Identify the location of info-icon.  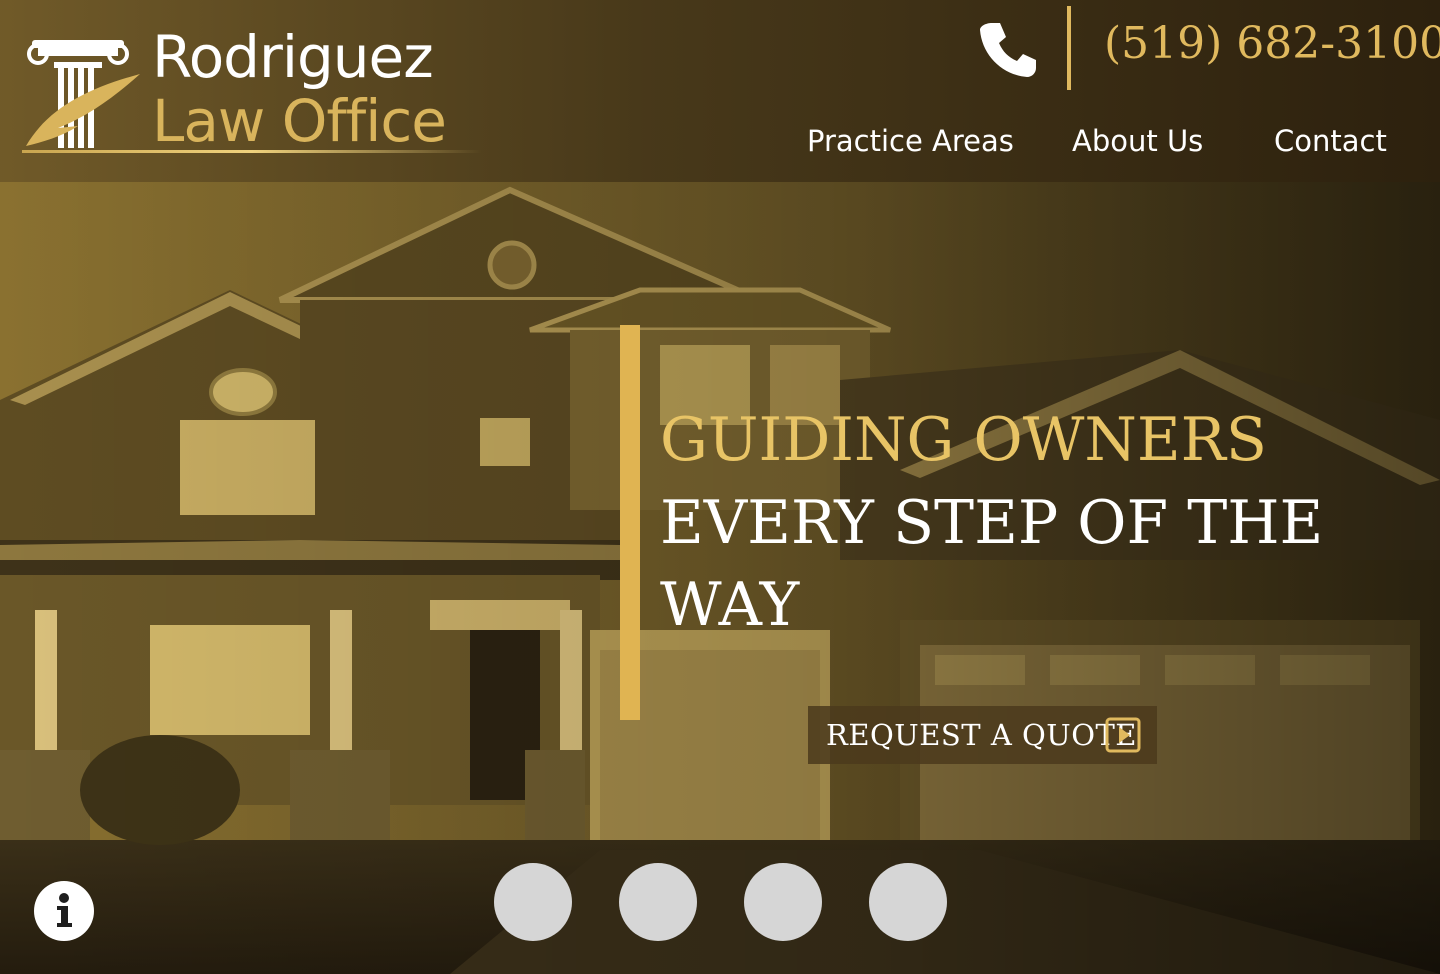
(64, 910).